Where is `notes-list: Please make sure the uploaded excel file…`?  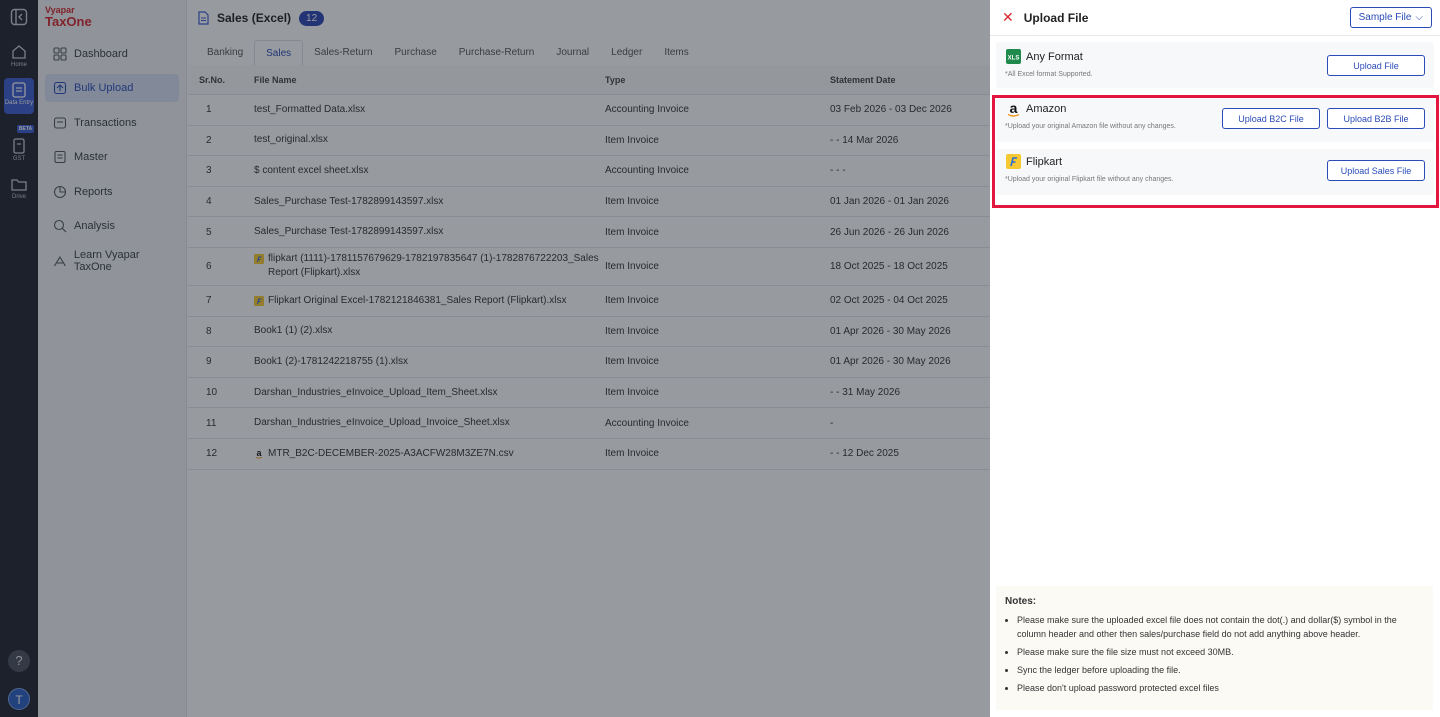
notes-list: Please make sure the uploaded excel file… is located at coordinates (1214, 654).